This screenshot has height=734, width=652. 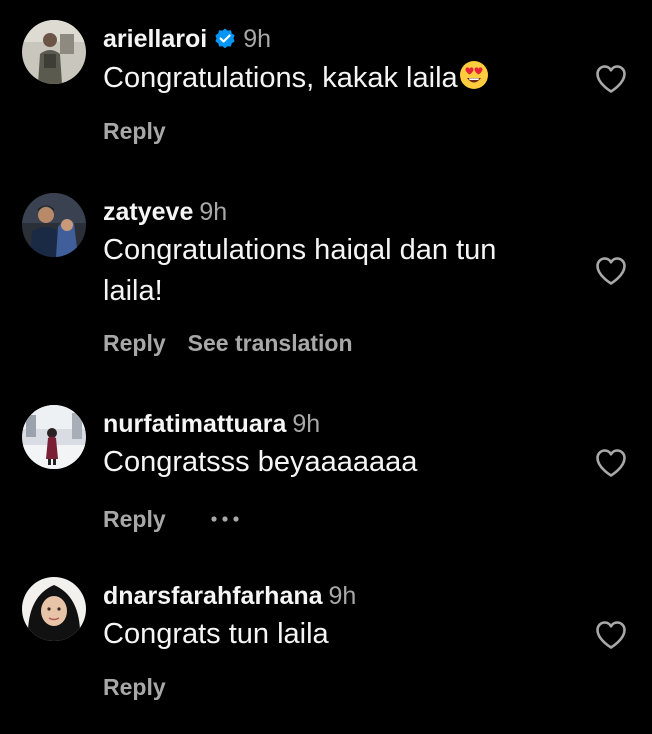 What do you see at coordinates (194, 424) in the screenshot?
I see `username: nurfatimattuara` at bounding box center [194, 424].